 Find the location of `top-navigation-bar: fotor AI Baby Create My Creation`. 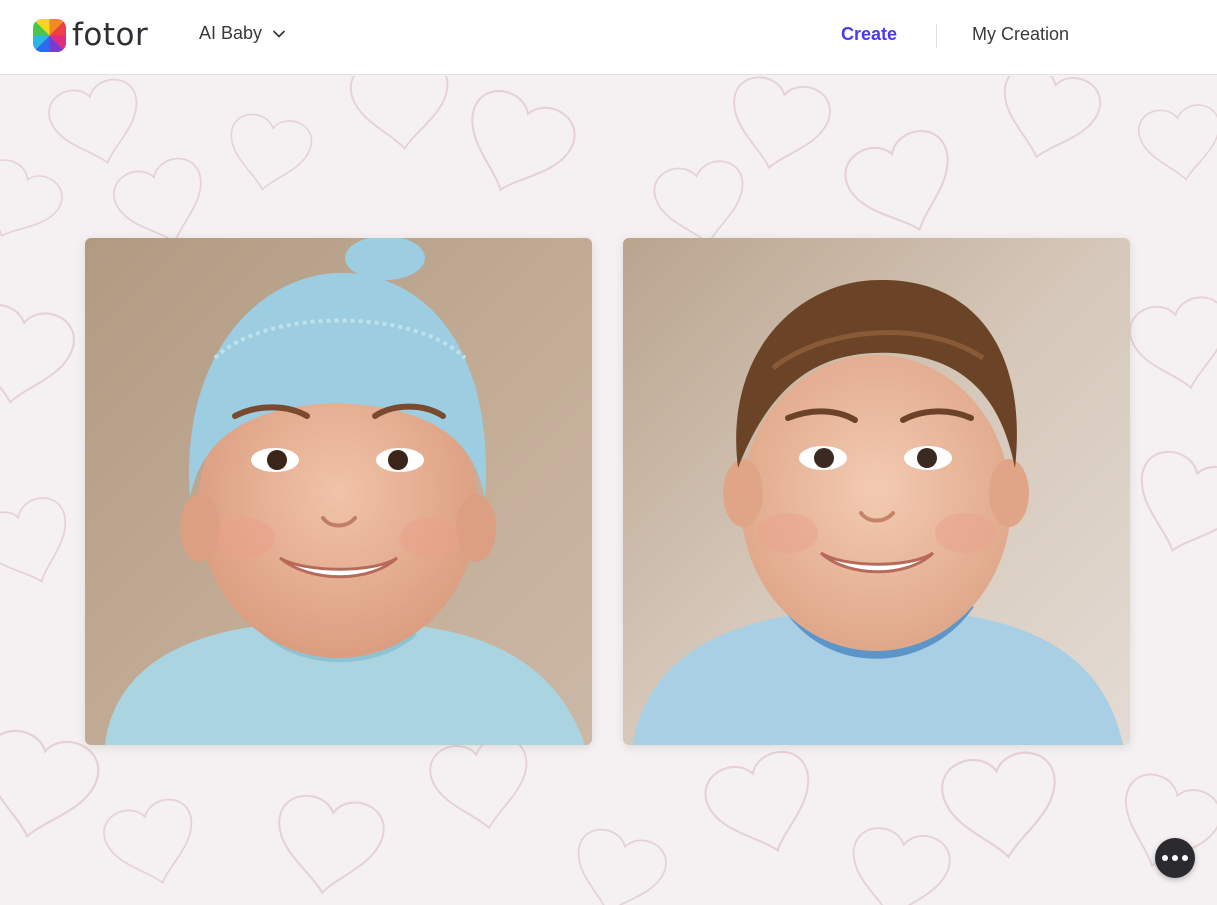

top-navigation-bar: fotor AI Baby Create My Creation is located at coordinates (608, 37).